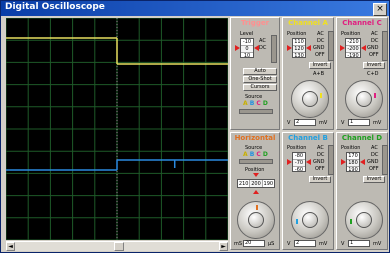  I want to click on channel-b-pos-bottom: -60, so click(299, 170).